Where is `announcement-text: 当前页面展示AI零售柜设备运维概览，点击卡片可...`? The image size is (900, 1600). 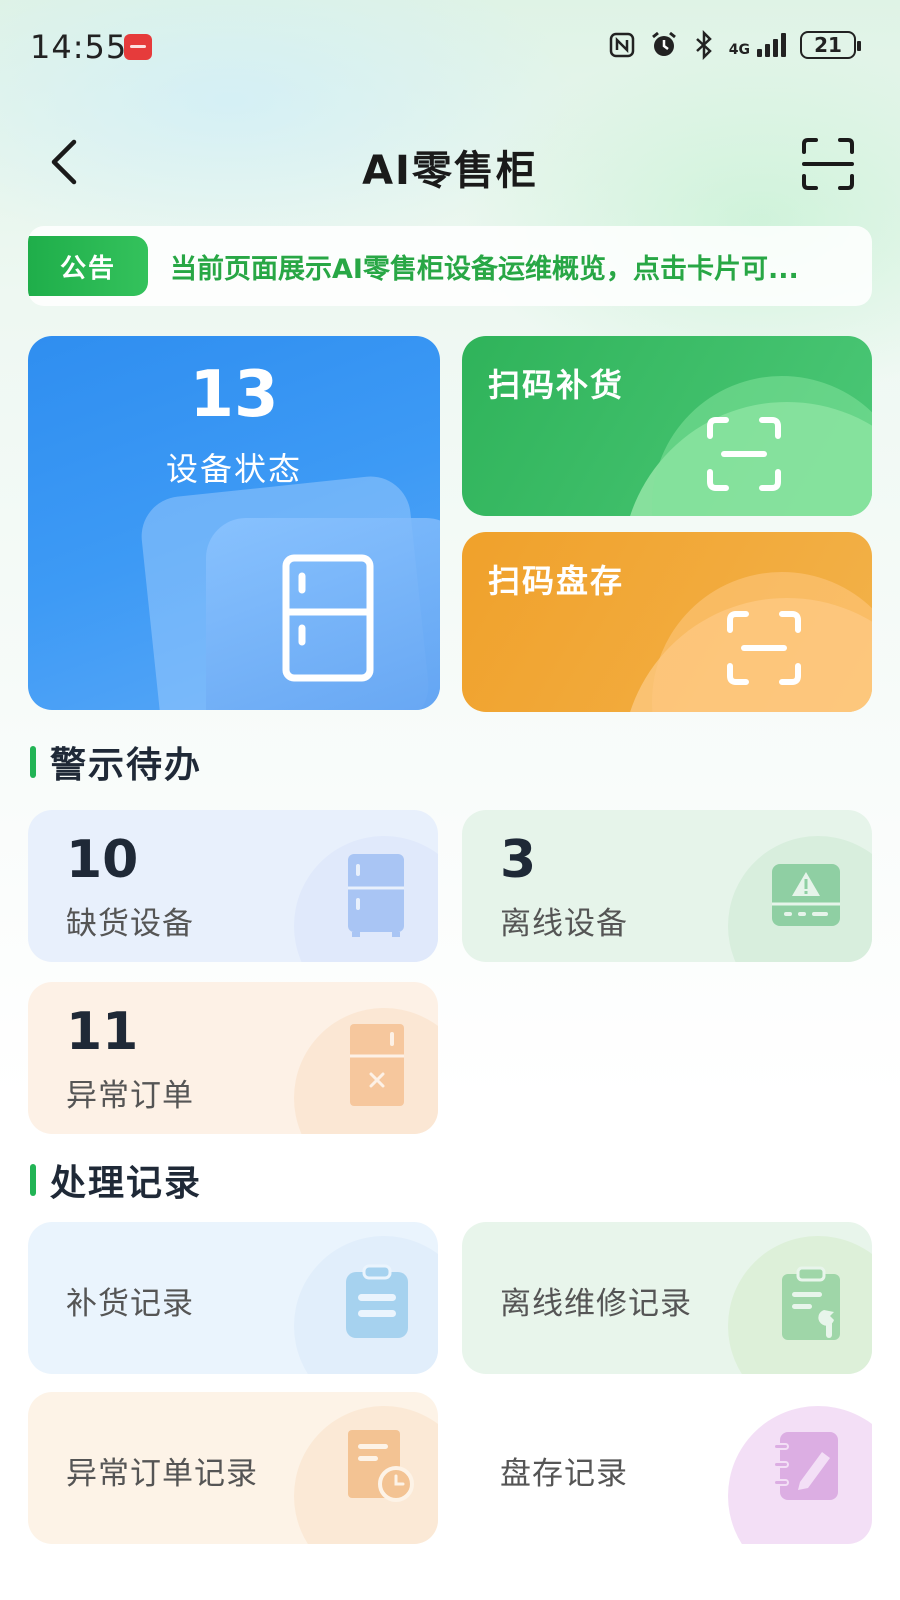
announcement-text: 当前页面展示AI零售柜设备运维概览，点击卡片可... is located at coordinates (484, 269).